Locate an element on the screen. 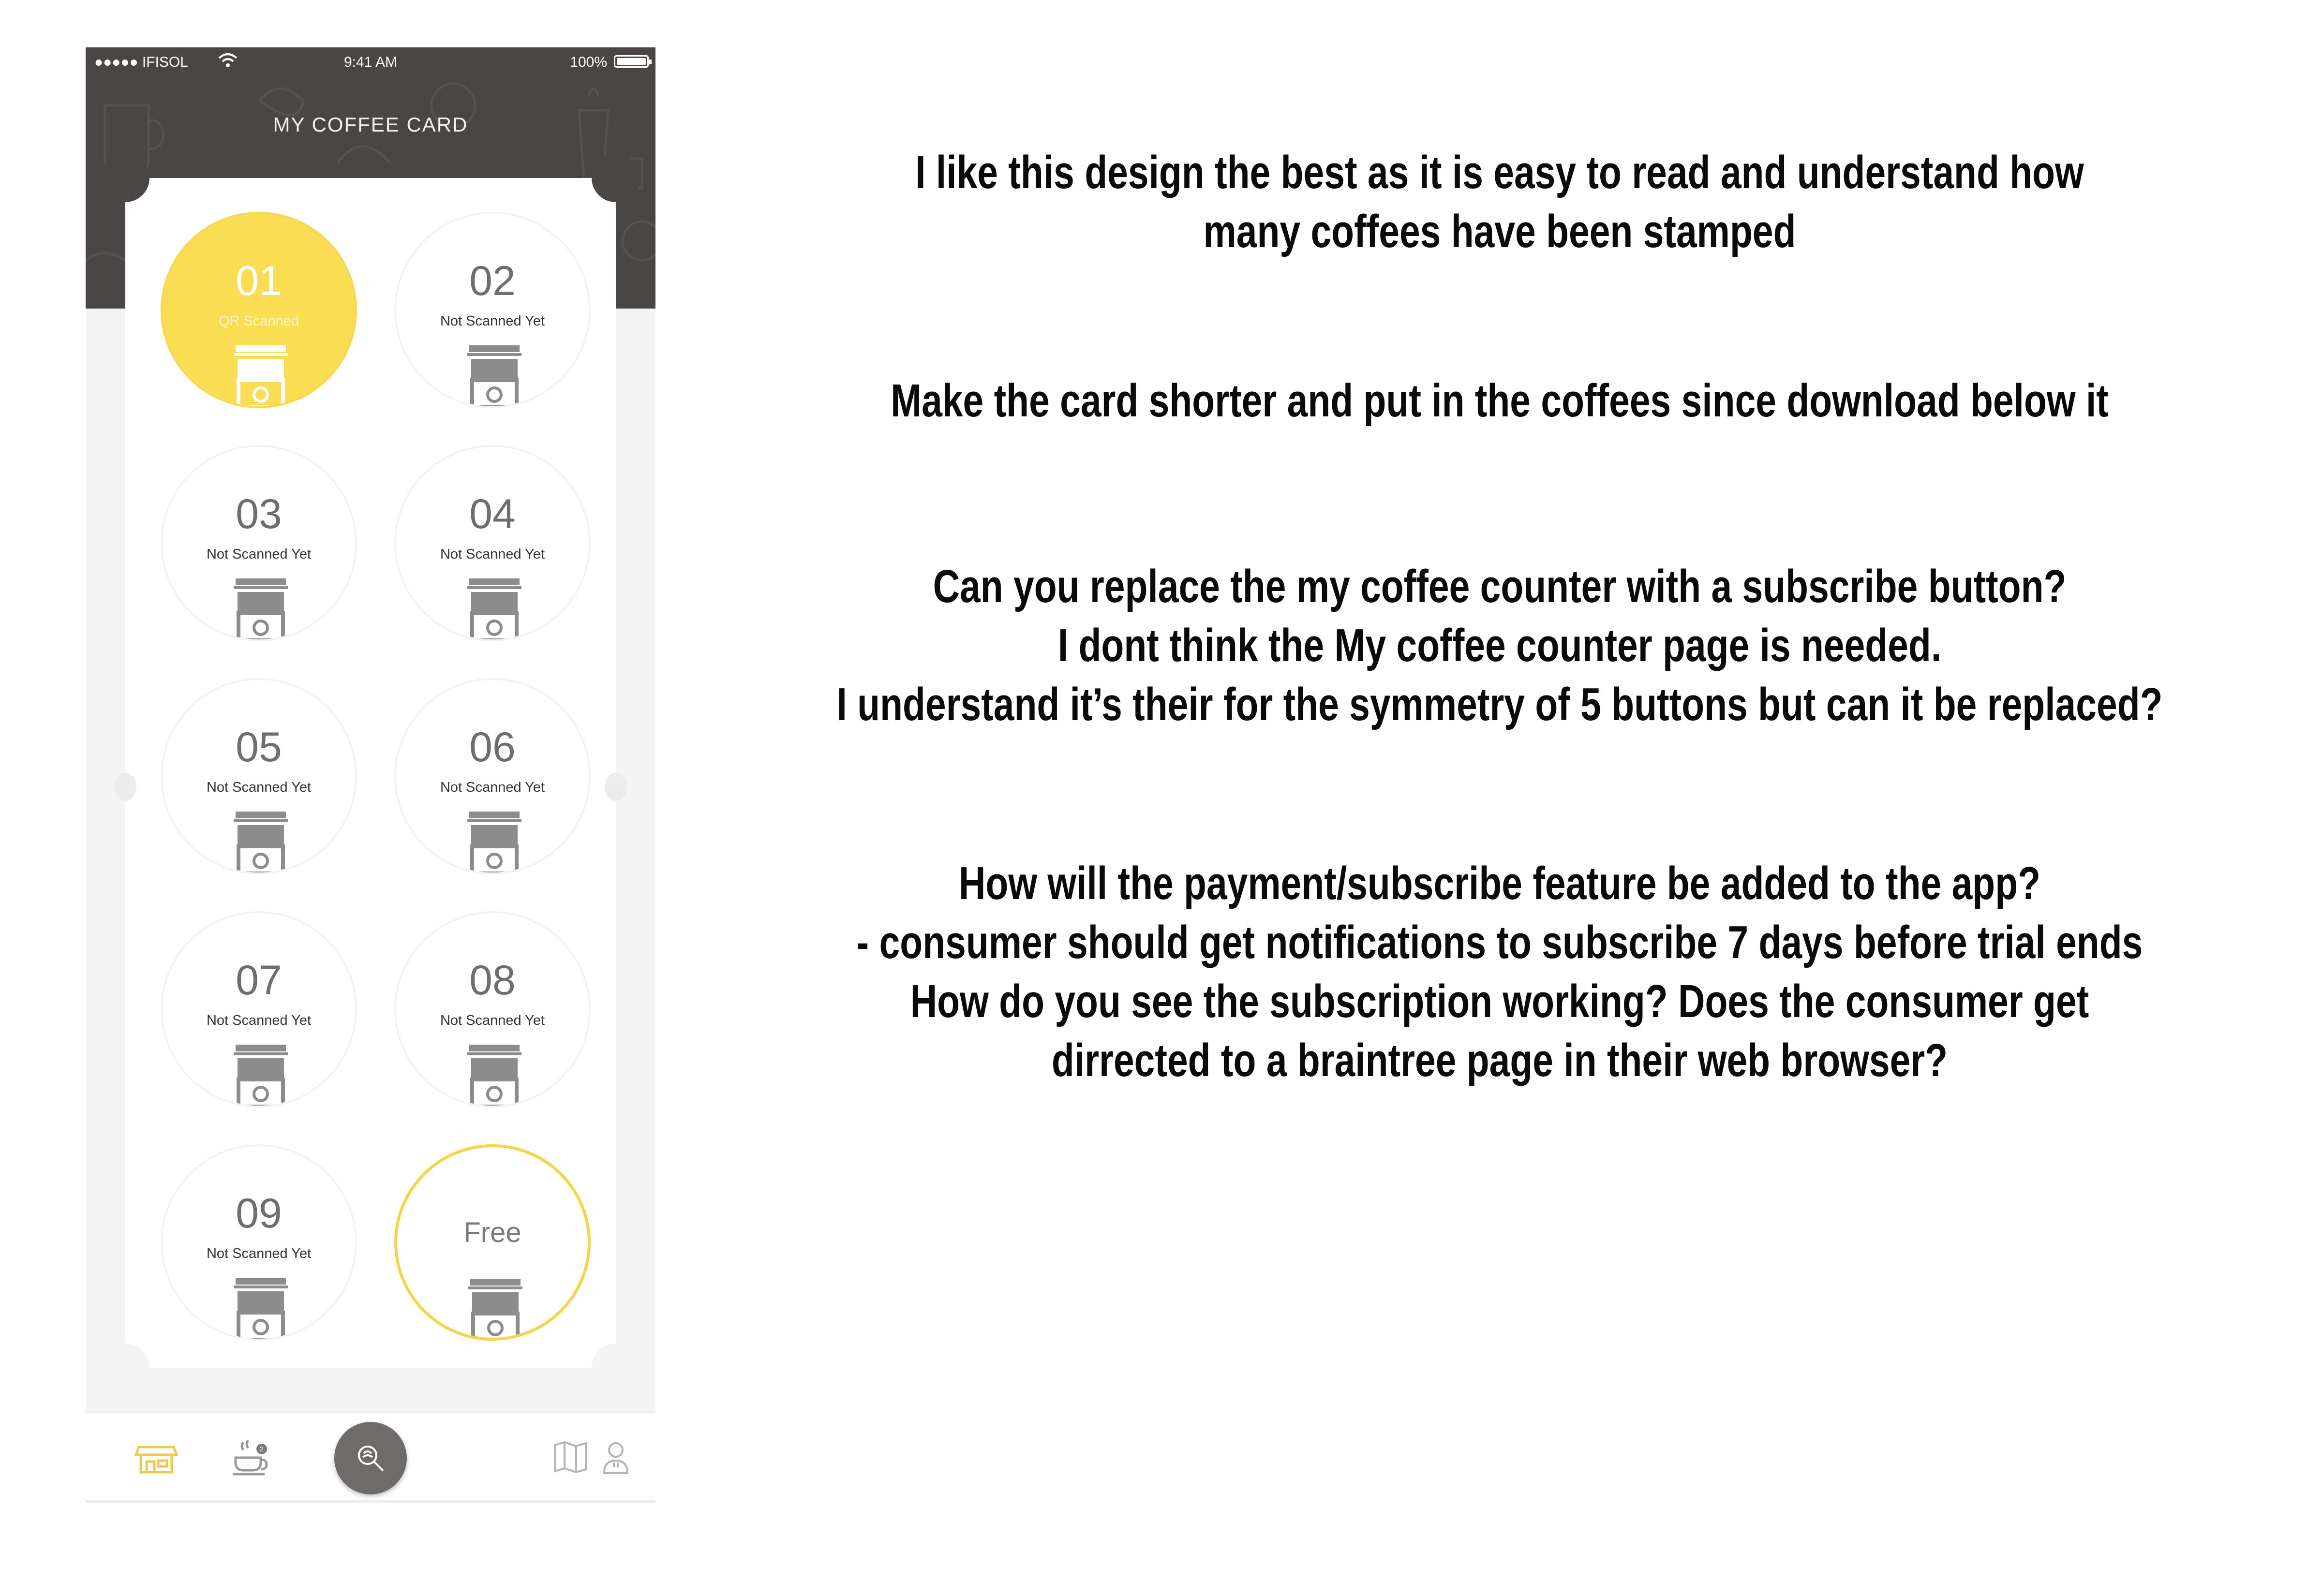 The width and height of the screenshot is (2322, 1596). stamp-slot-07: 07 Not Scanned Yet is located at coordinates (259, 1009).